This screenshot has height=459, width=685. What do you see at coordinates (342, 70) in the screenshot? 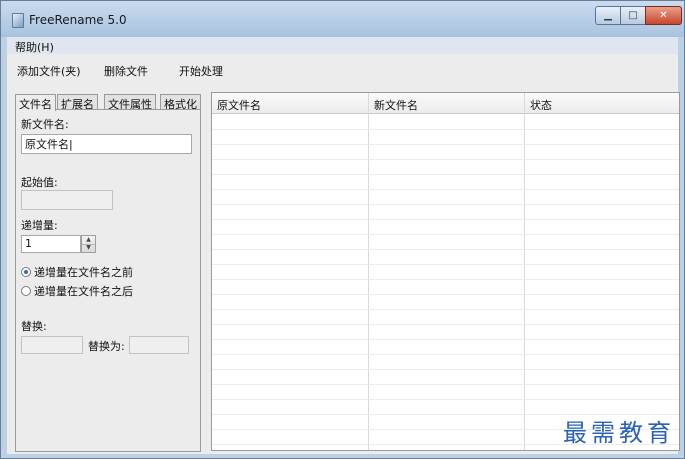
I see `toolbar: 添加文件(夹) 删除文件 开始处理` at bounding box center [342, 70].